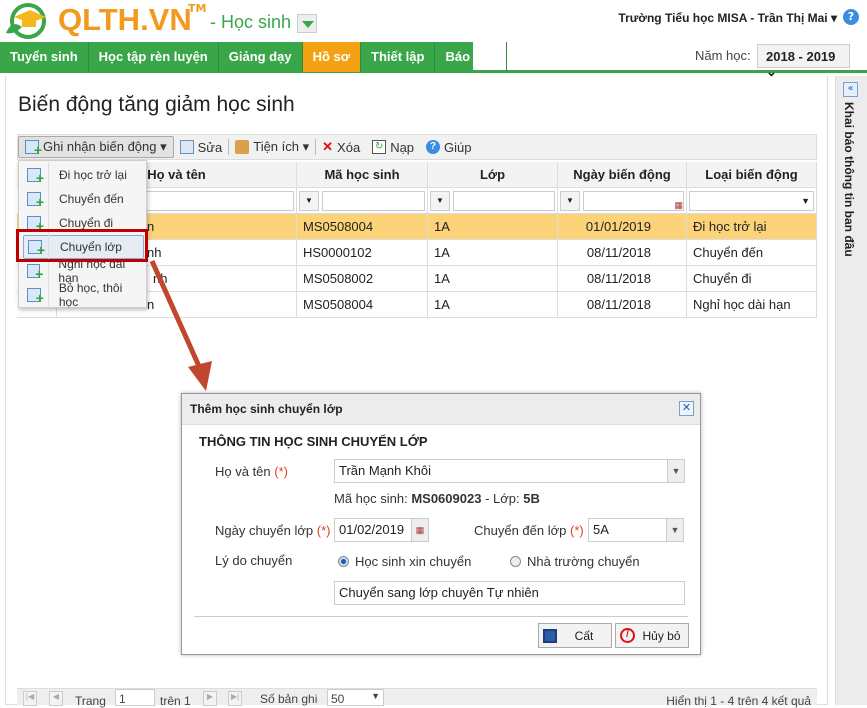  Describe the element at coordinates (93, 175) in the screenshot. I see `menu-item-label: Đi học trở lại` at that location.